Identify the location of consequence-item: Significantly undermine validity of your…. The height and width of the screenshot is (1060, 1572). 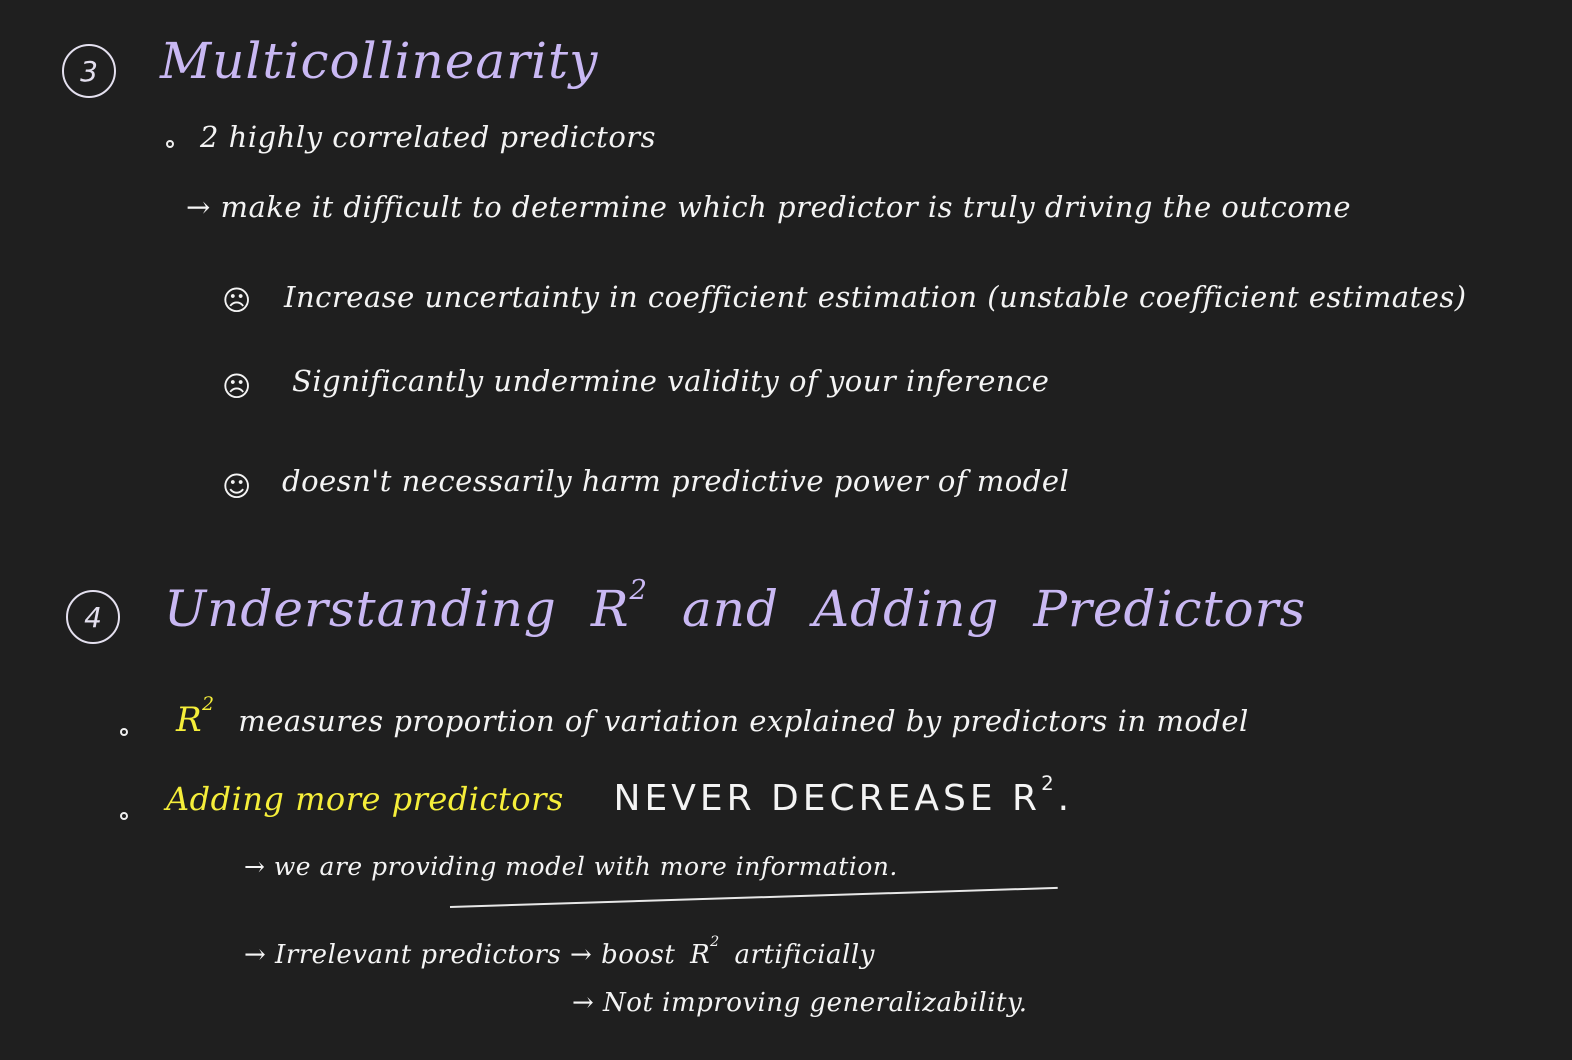
(671, 381).